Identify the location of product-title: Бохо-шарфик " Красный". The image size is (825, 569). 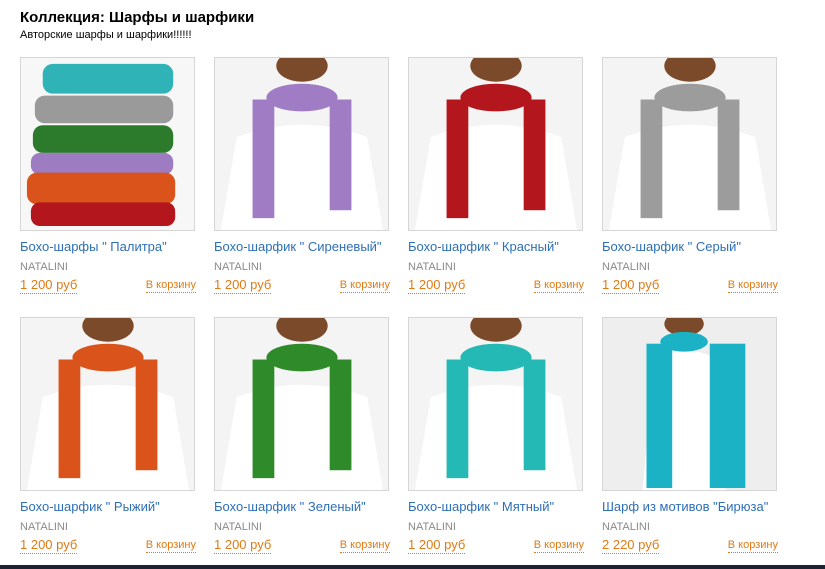
(496, 247).